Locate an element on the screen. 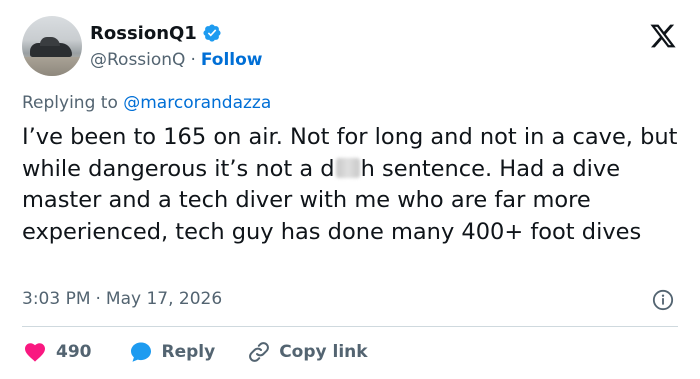 The height and width of the screenshot is (379, 700). heart-icon is located at coordinates (35, 352).